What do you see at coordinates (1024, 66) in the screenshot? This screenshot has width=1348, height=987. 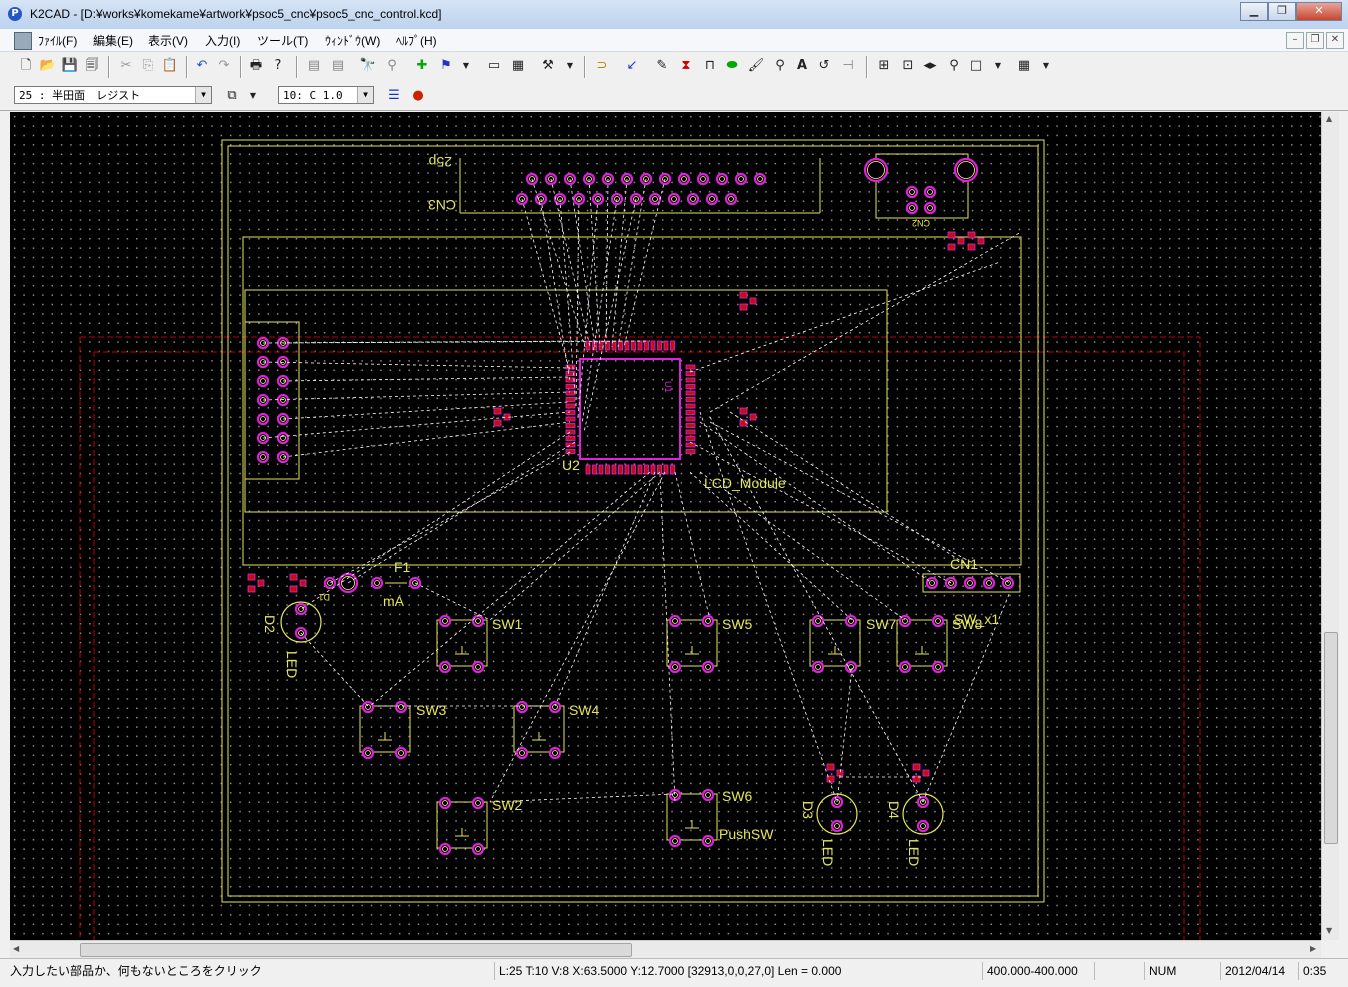 I see `grid-icon: ▦` at bounding box center [1024, 66].